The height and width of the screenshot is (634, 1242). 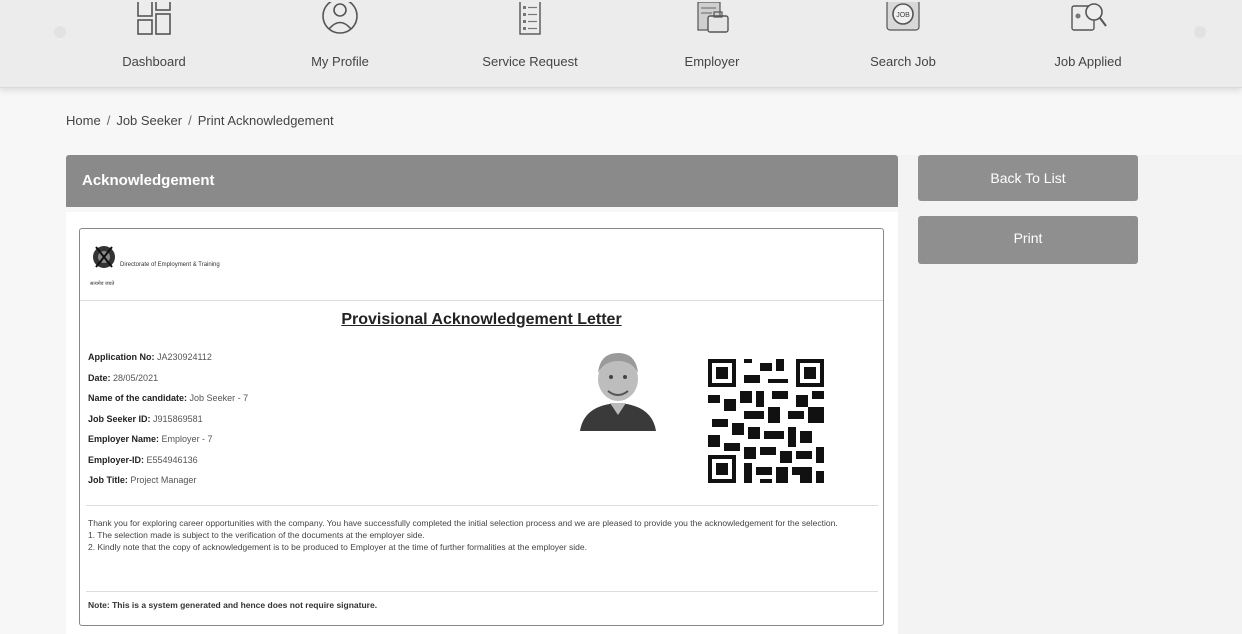 What do you see at coordinates (168, 398) in the screenshot?
I see `field-row: Name of the candidate: Job Seeker - 7` at bounding box center [168, 398].